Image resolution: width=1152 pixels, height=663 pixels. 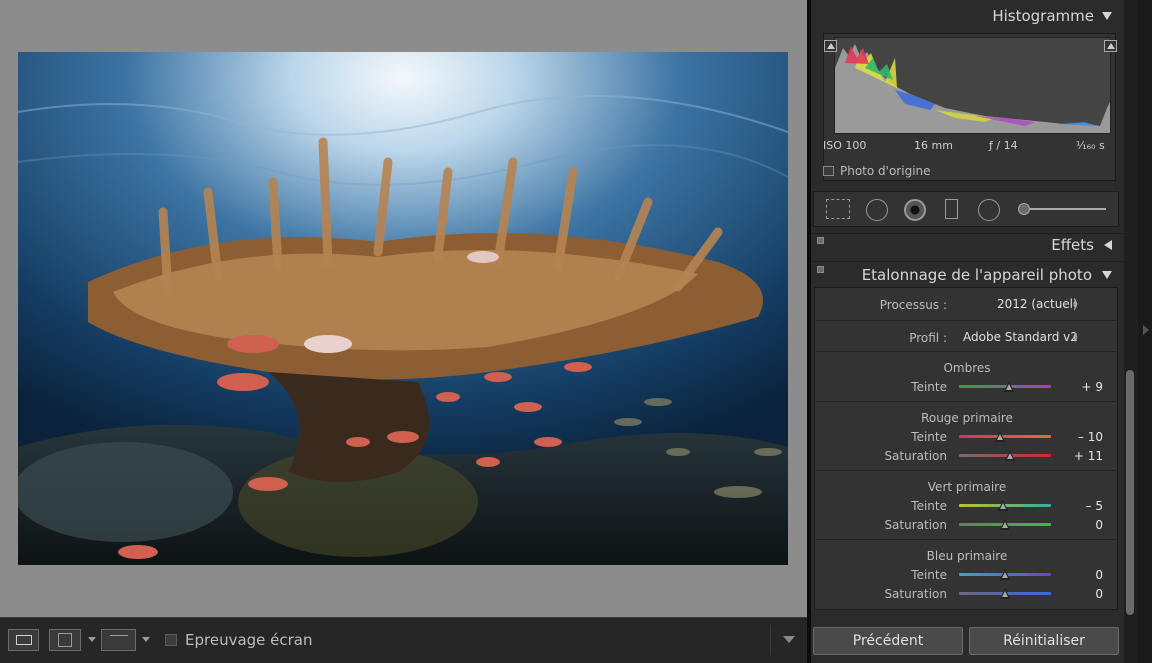 I want to click on swap-icon, so click(x=119, y=640).